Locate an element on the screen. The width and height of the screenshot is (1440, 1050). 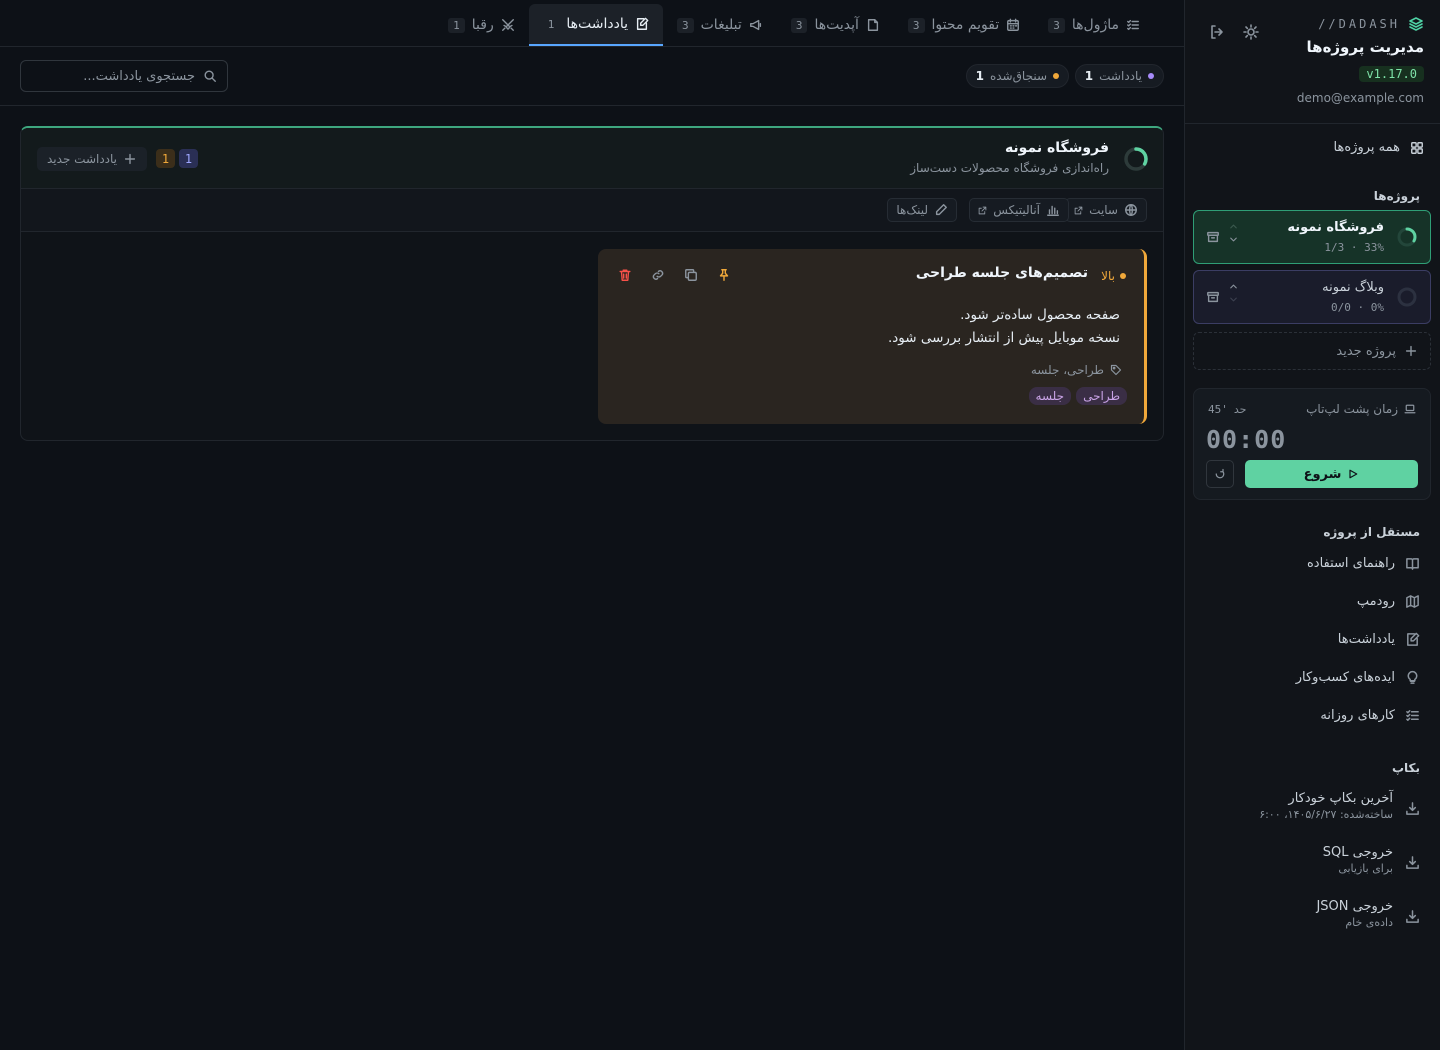
backup-title: خروجی SQL is located at coordinates (1357, 852).